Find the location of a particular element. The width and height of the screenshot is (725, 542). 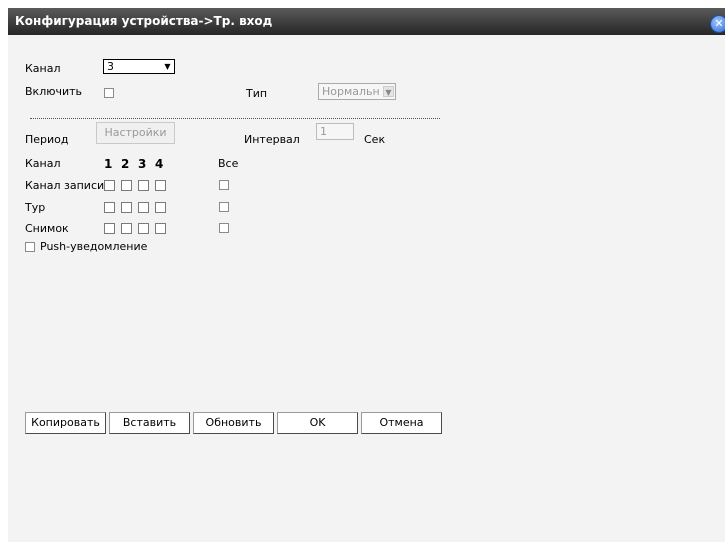

interval-unit-label: Сек is located at coordinates (375, 139).